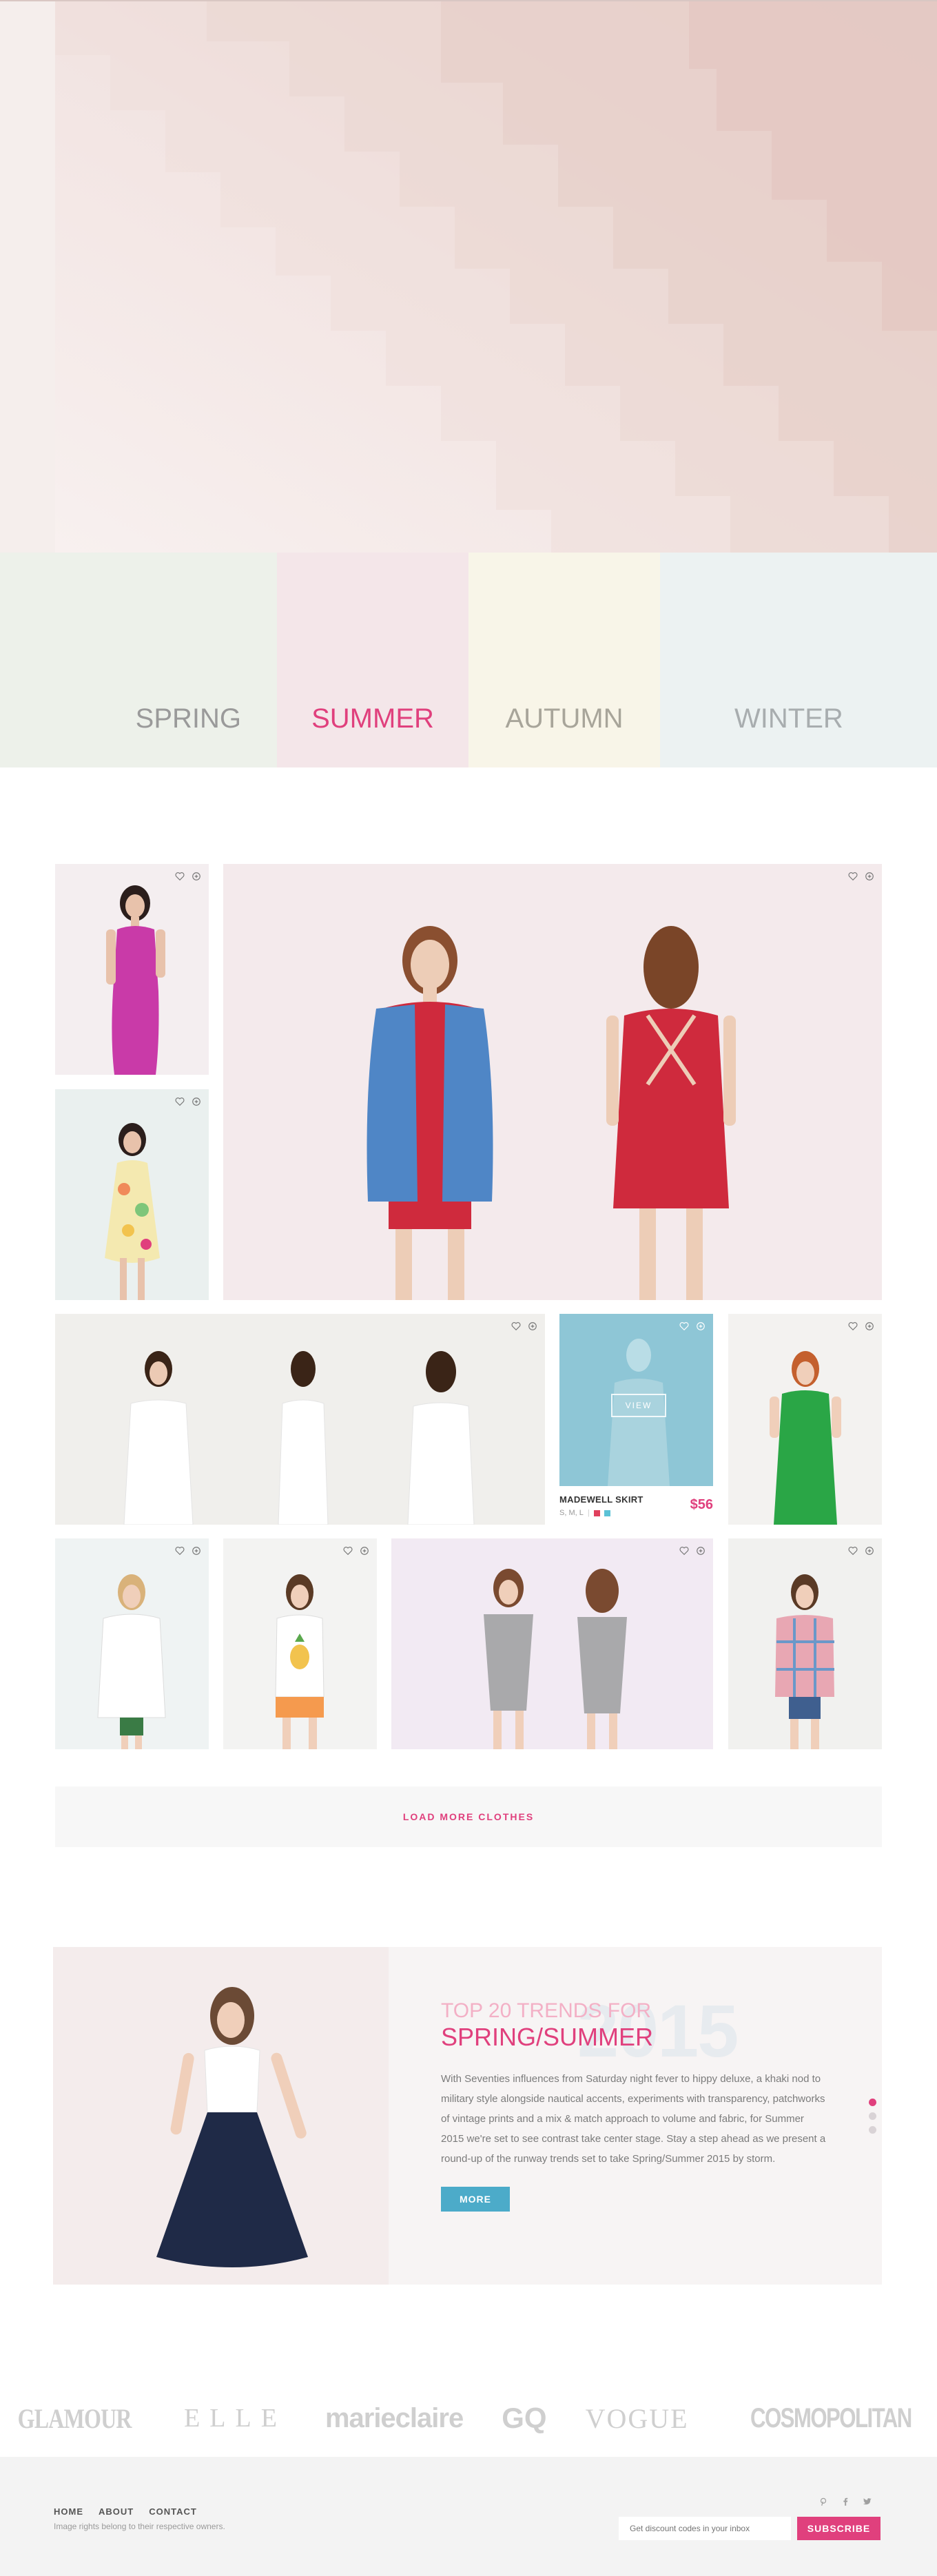 The width and height of the screenshot is (937, 2576). I want to click on footer-nav: HOME ABOUT CONTACT, so click(125, 2511).